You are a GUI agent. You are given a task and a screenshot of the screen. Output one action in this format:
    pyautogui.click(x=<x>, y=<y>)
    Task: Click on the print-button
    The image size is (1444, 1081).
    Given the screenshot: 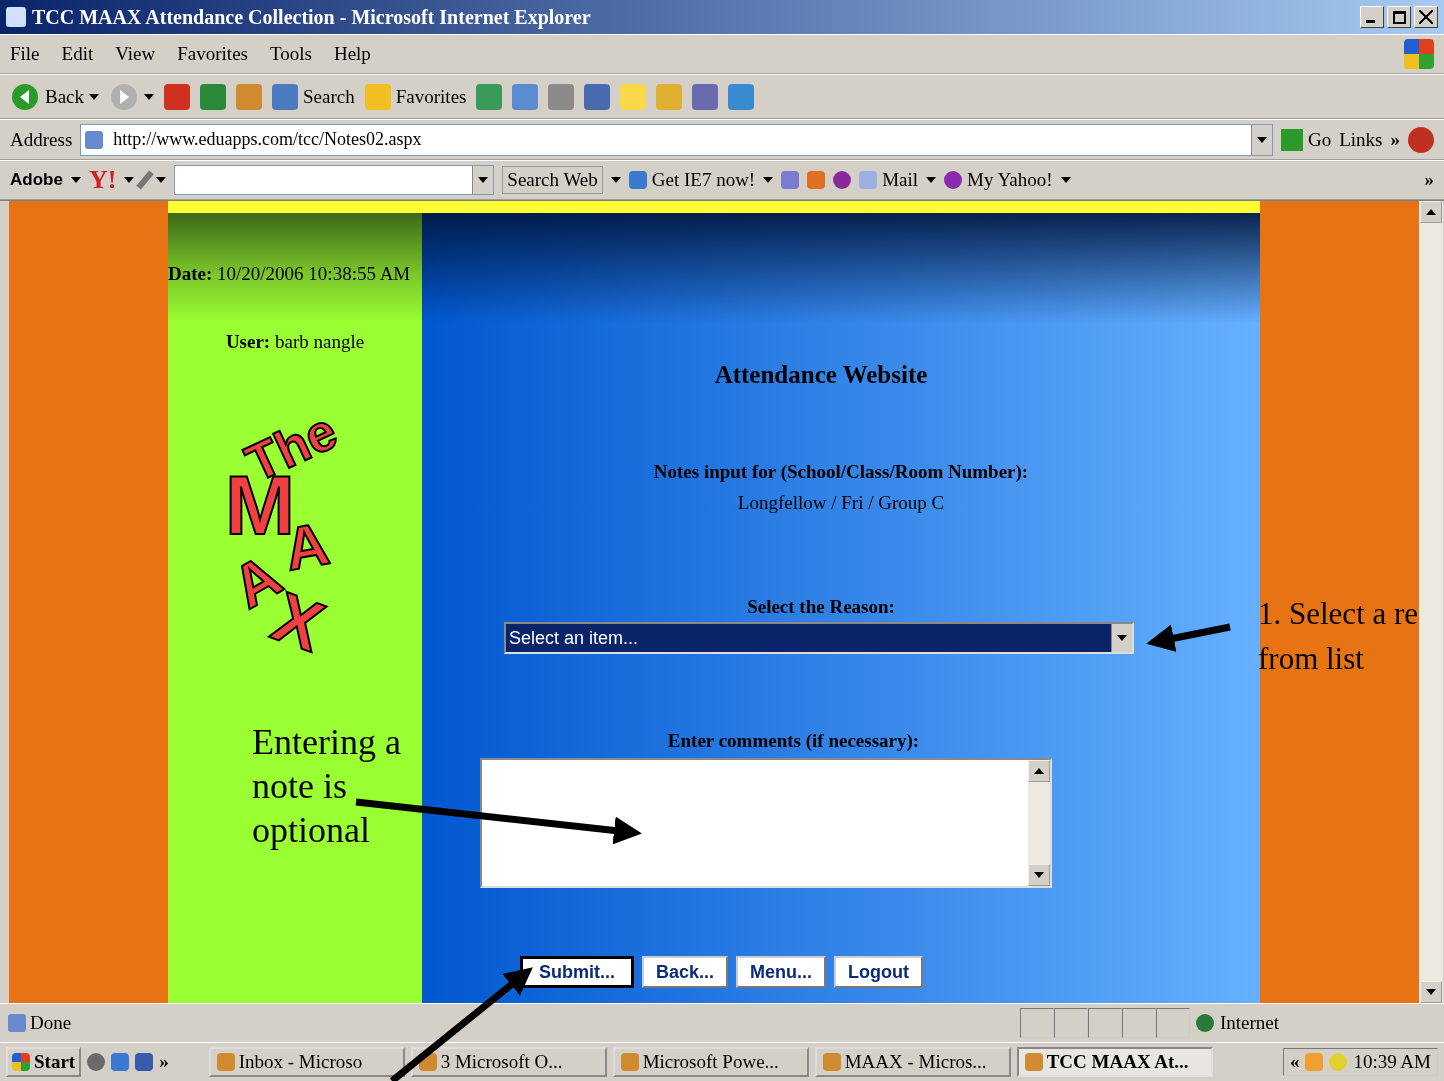 What is the action you would take?
    pyautogui.click(x=561, y=96)
    